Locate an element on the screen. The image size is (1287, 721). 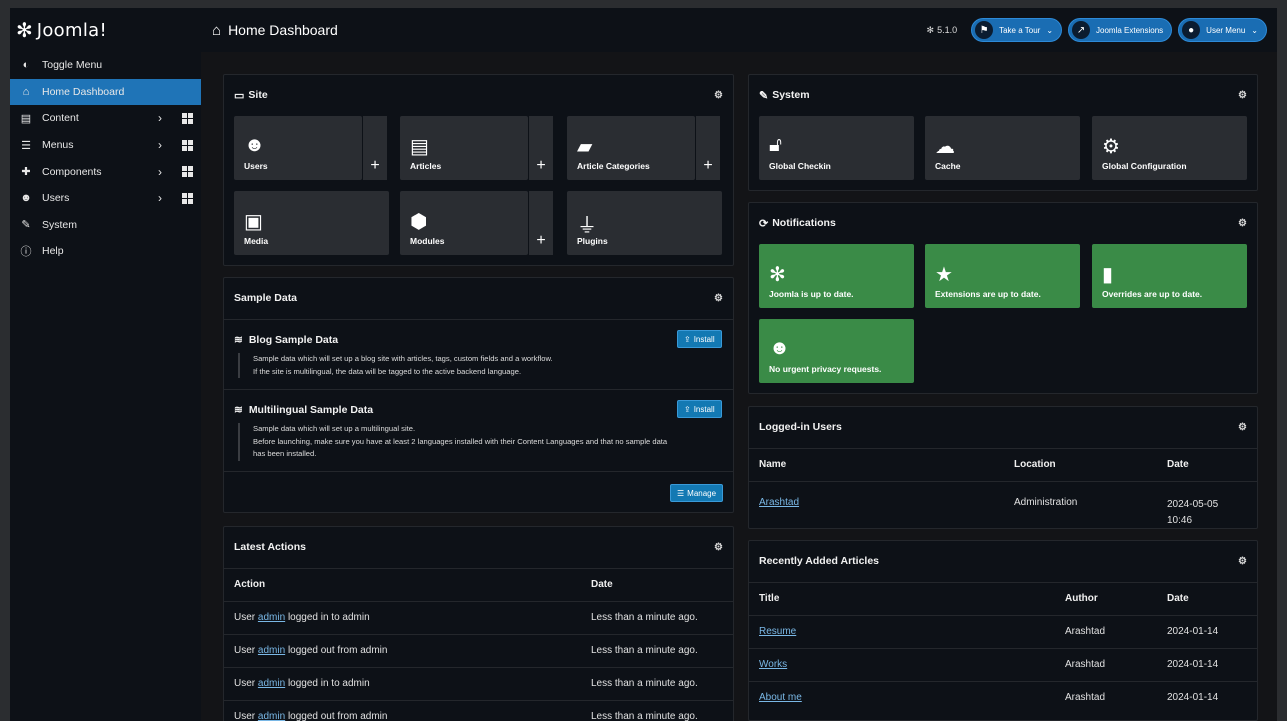
site-header: ▭ Site ⚙ is located at coordinates (478, 95).